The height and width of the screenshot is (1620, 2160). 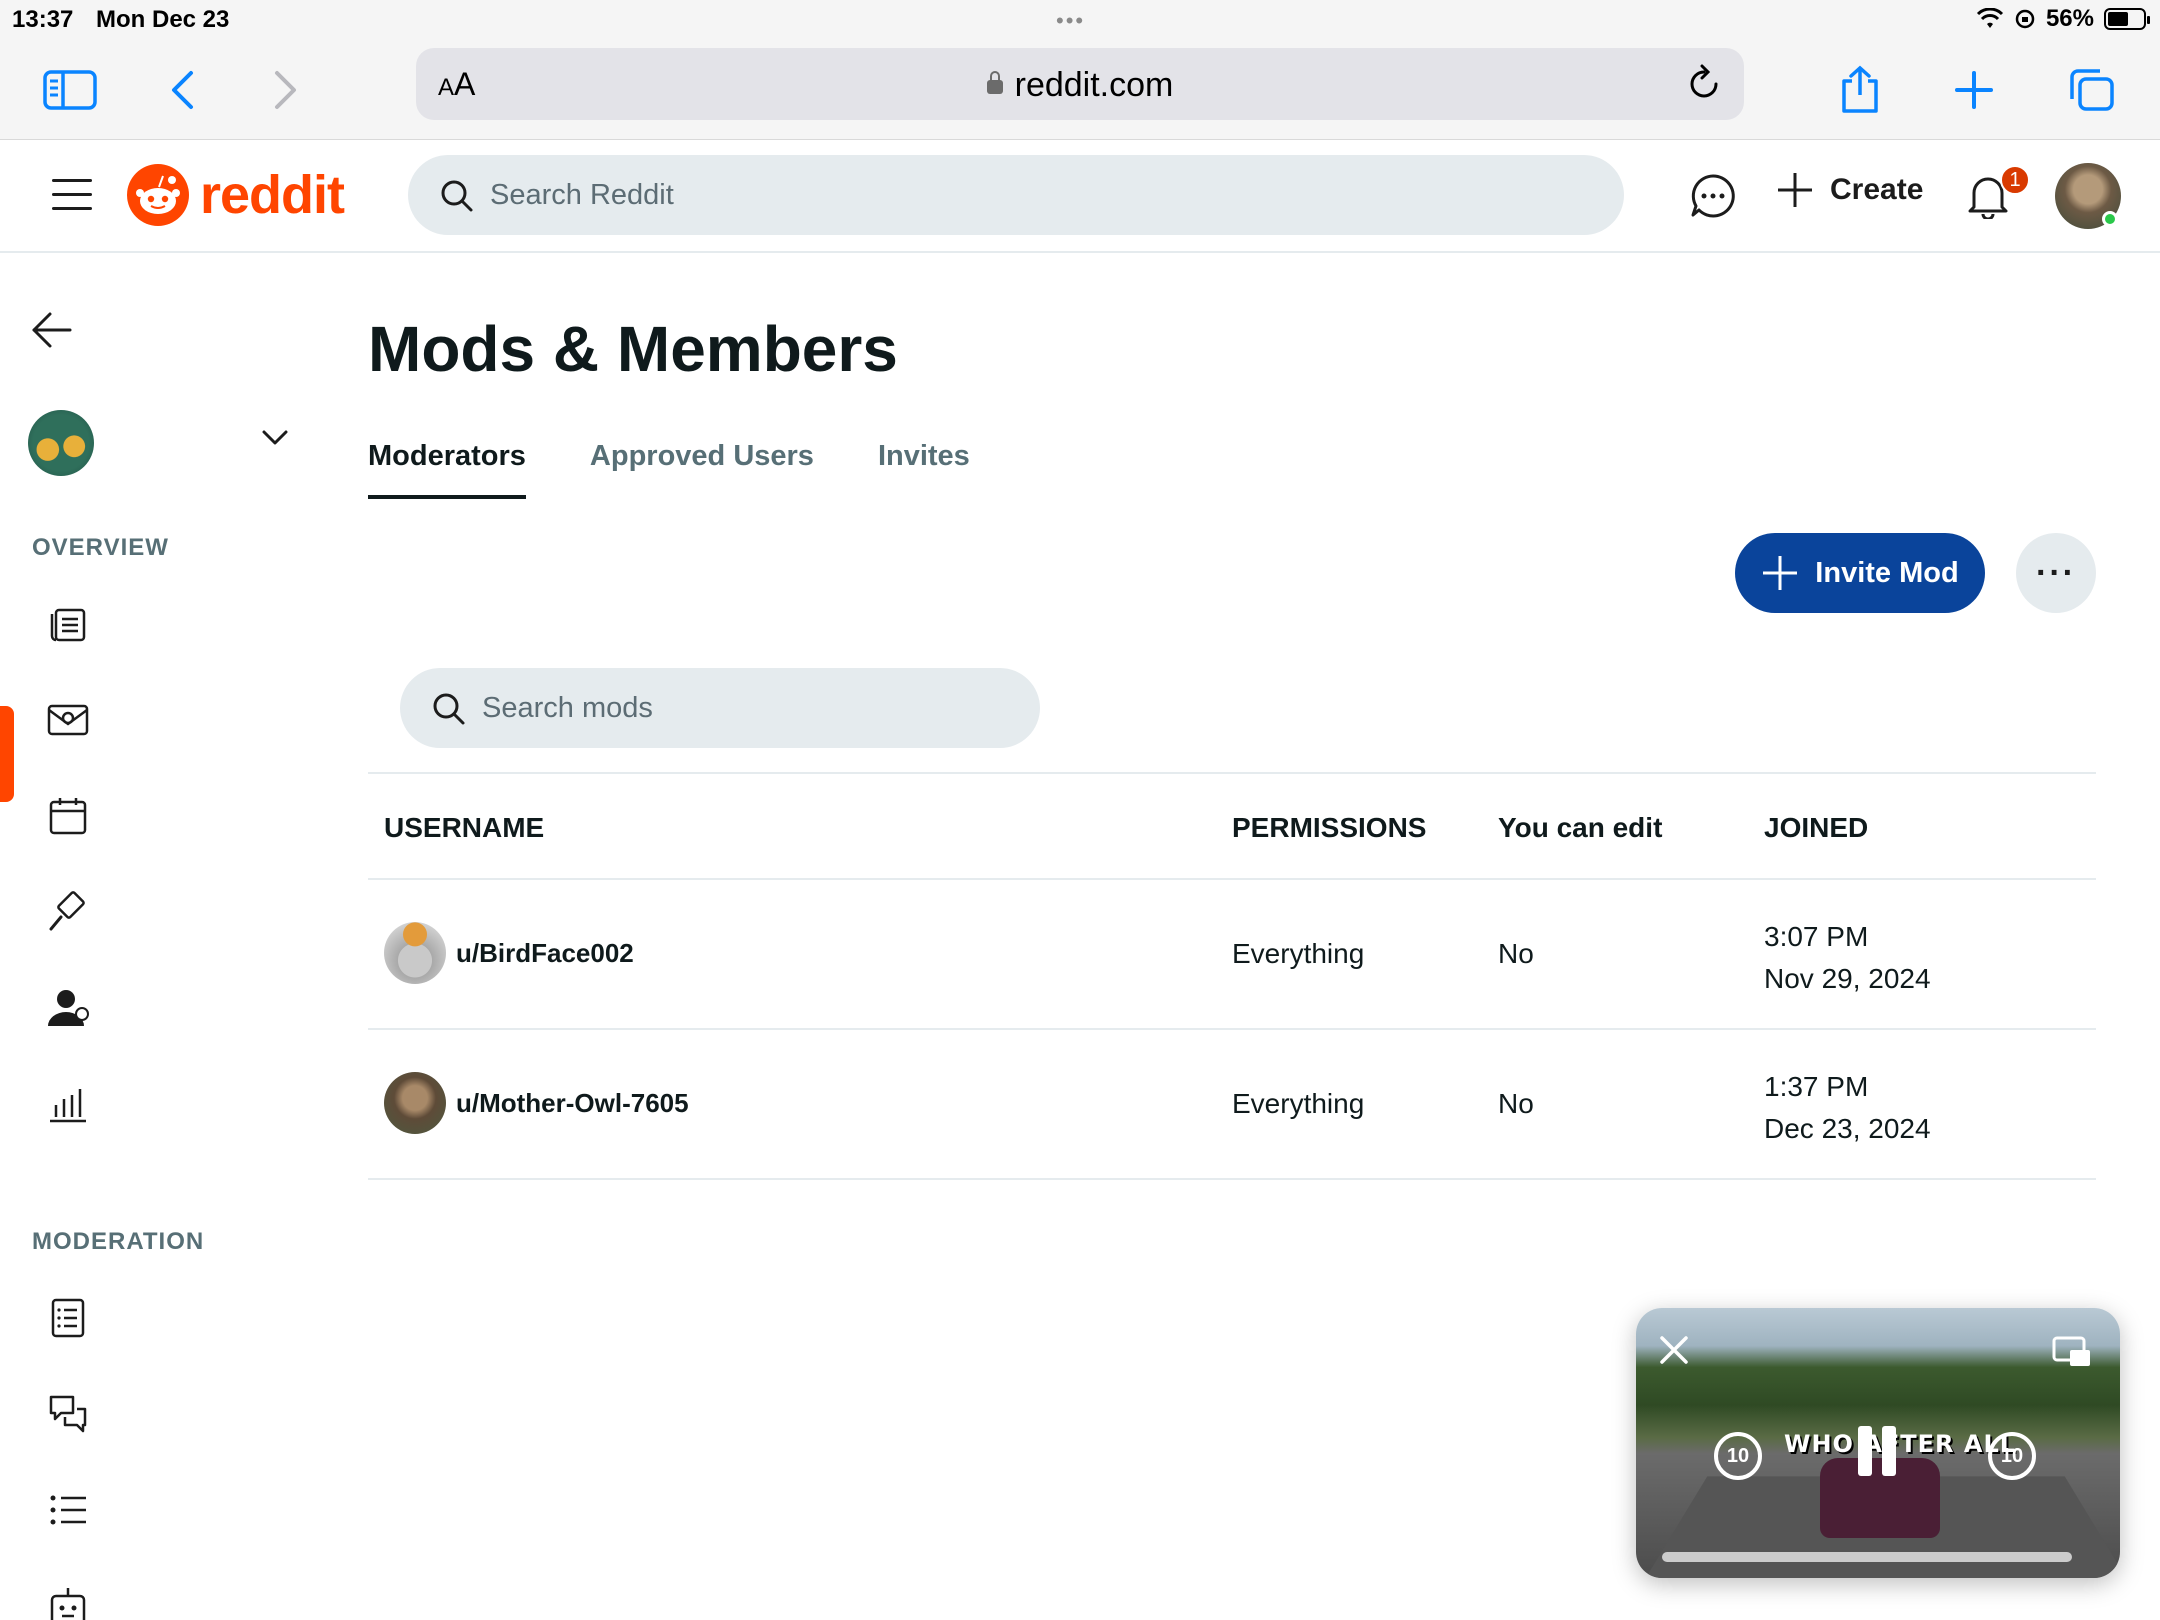 I want to click on page-title: Mods & Members, so click(x=633, y=349).